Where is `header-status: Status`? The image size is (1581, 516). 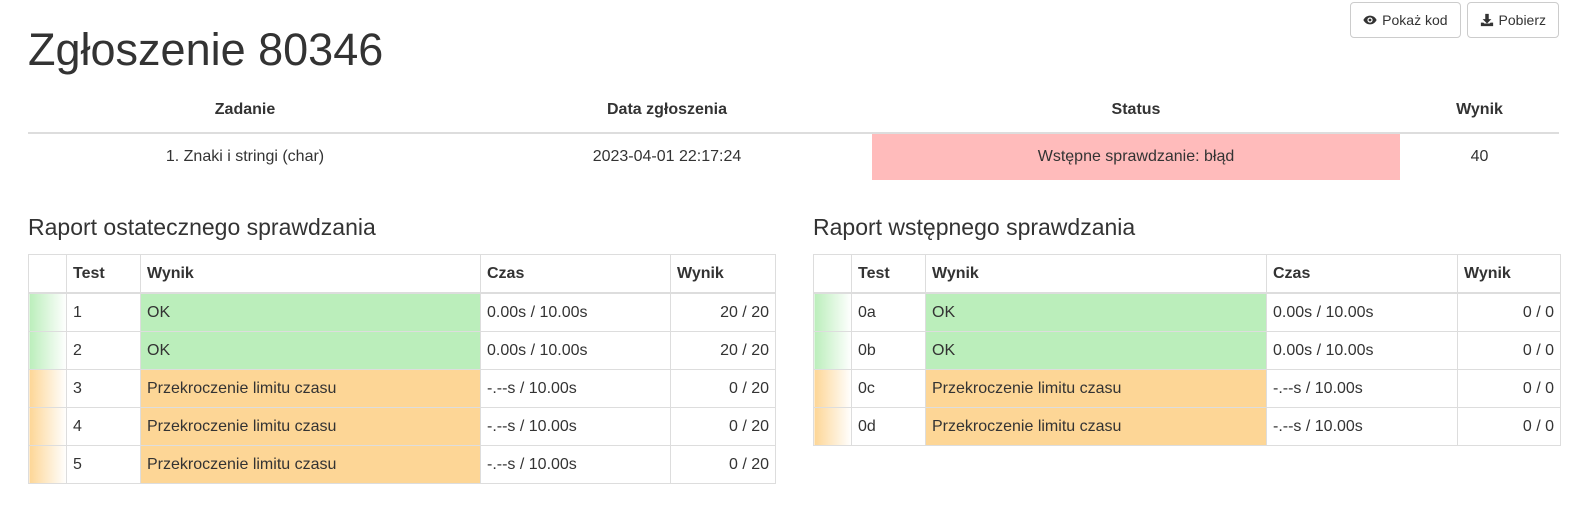
header-status: Status is located at coordinates (1136, 111).